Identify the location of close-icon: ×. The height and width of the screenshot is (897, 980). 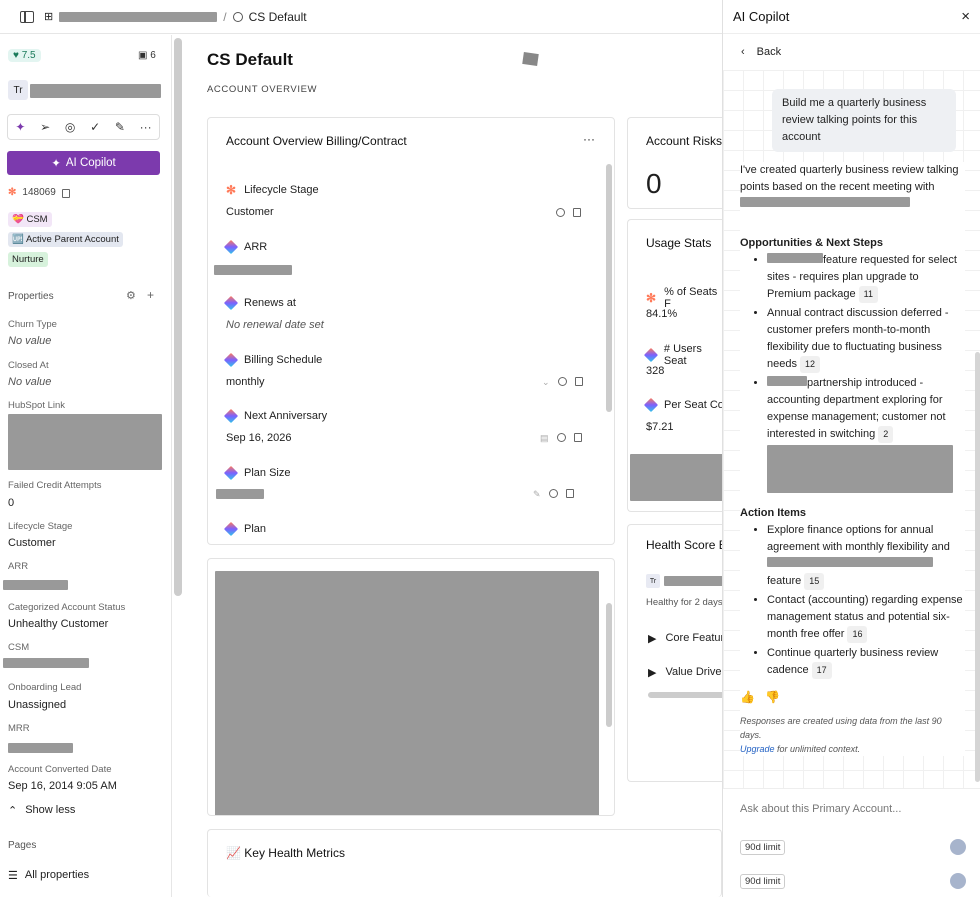
(965, 16).